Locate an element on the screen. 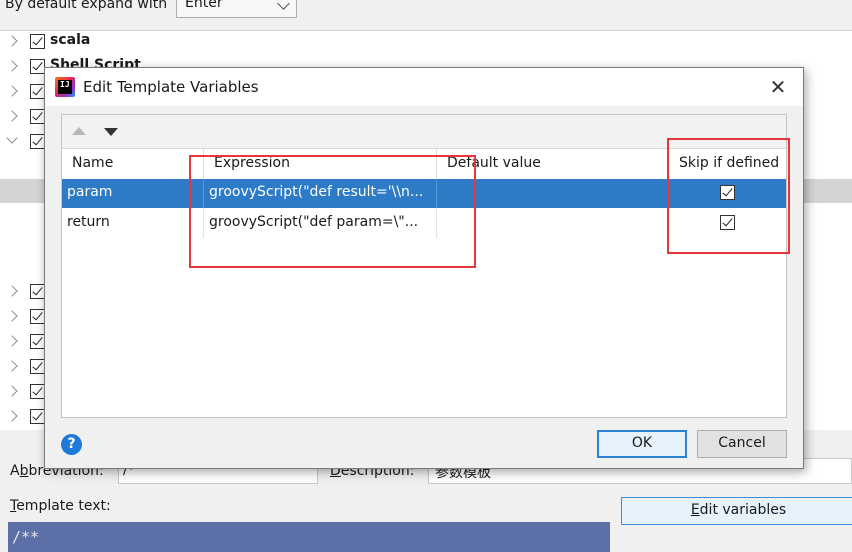  help-icon: ? is located at coordinates (71, 444).